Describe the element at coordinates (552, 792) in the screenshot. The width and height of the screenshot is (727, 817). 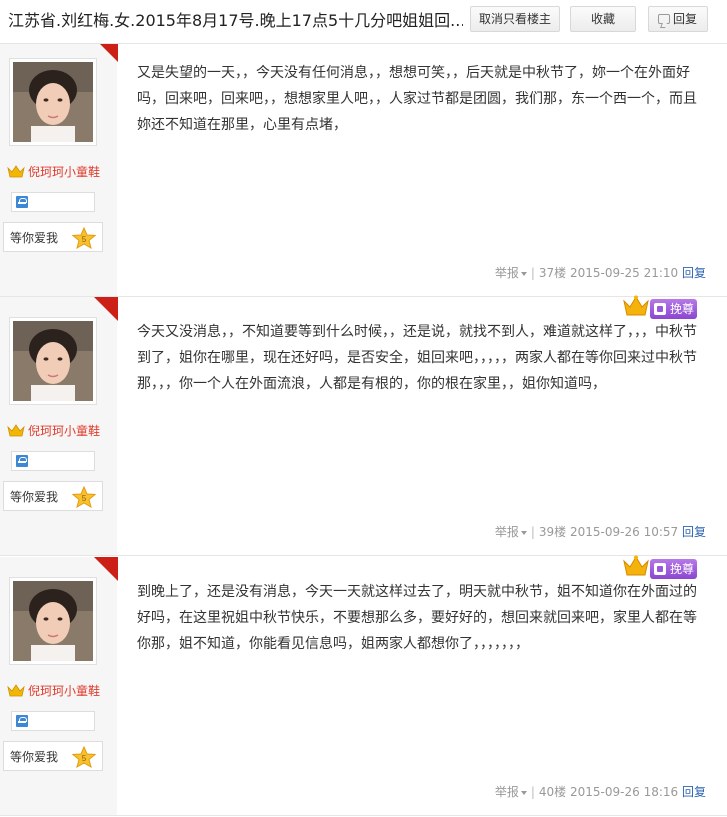
I see `floor-number: 40楼` at that location.